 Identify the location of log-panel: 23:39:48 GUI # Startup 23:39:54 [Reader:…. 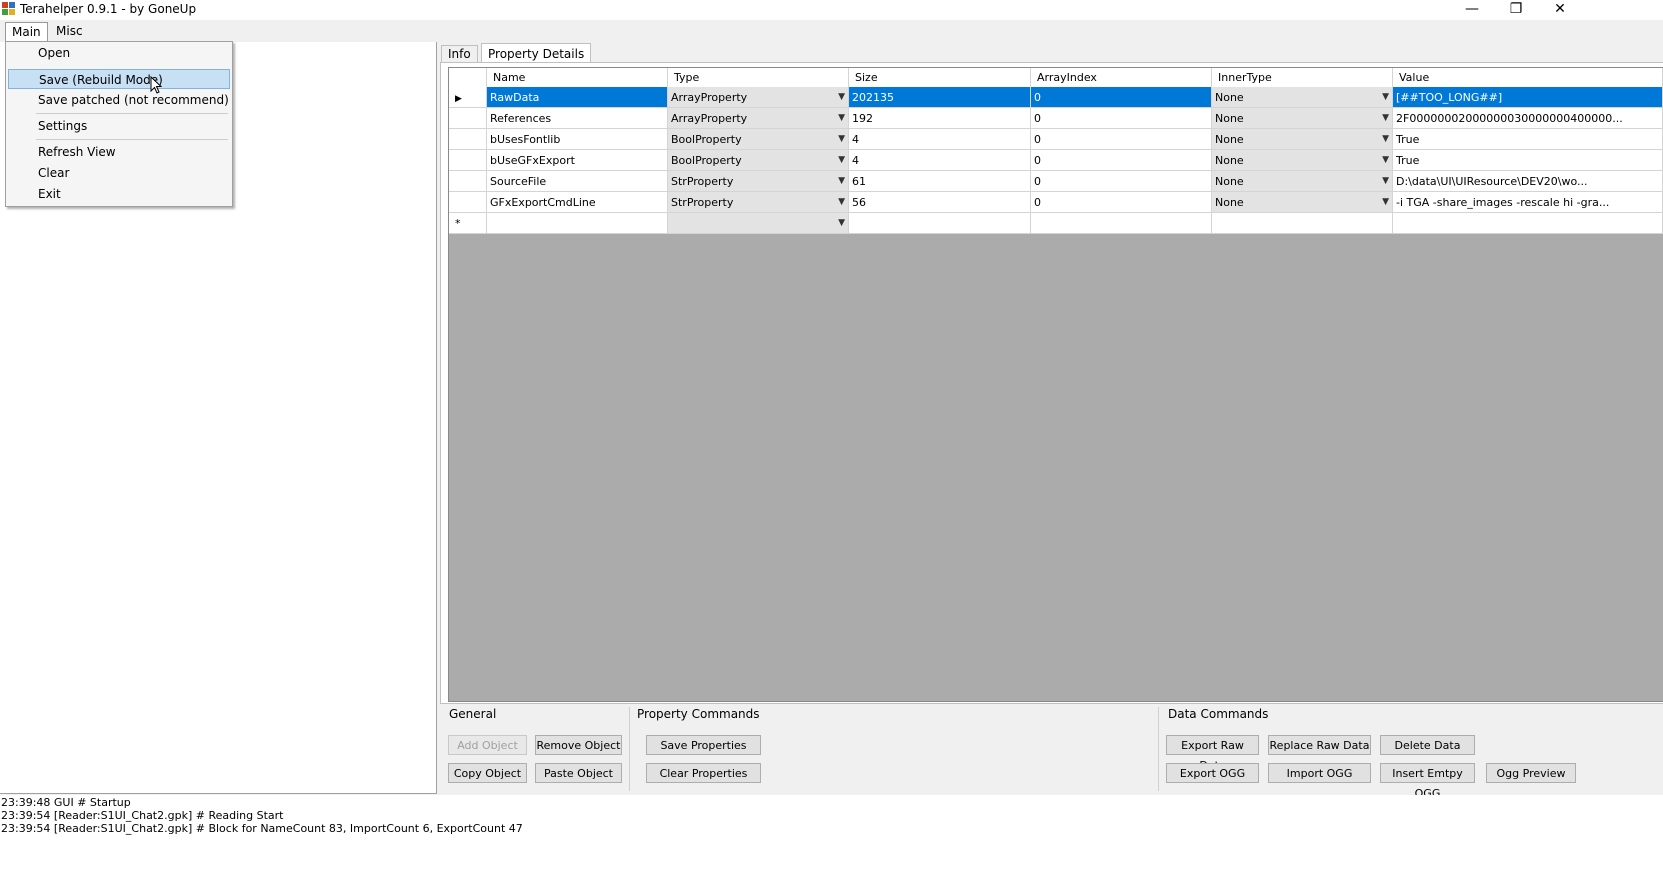
(831, 835).